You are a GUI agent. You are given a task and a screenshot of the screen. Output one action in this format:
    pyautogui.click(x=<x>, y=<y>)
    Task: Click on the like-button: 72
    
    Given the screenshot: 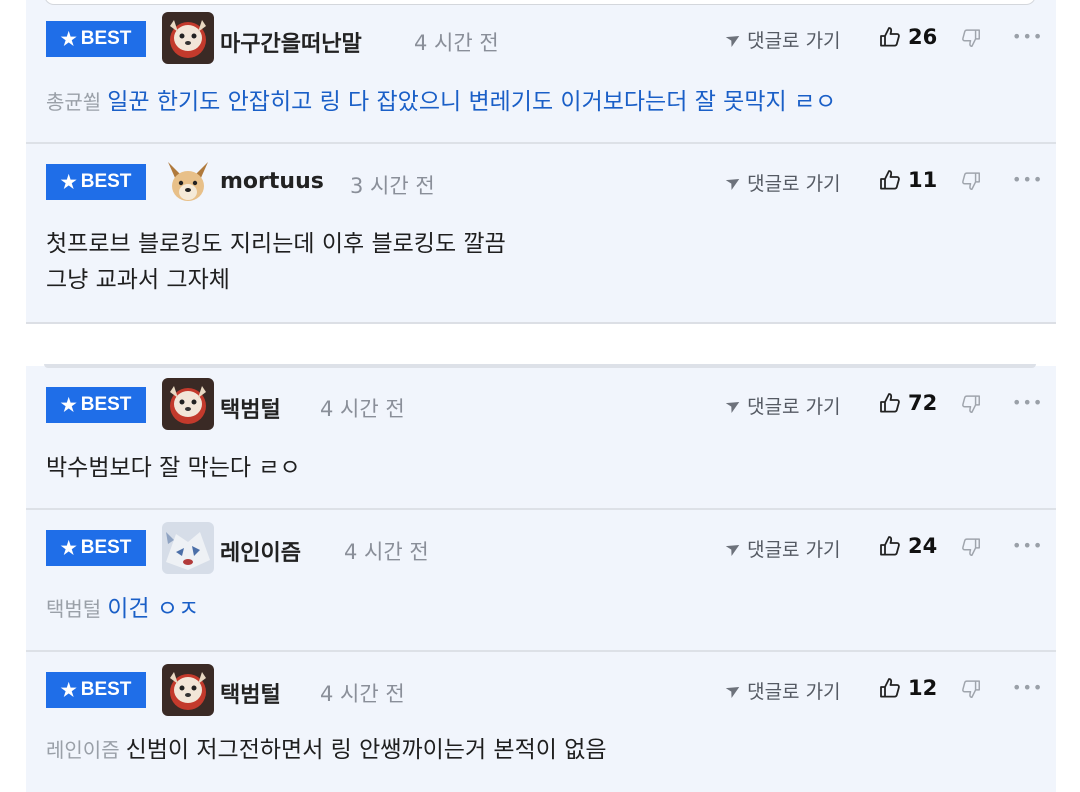 What is the action you would take?
    pyautogui.click(x=907, y=403)
    